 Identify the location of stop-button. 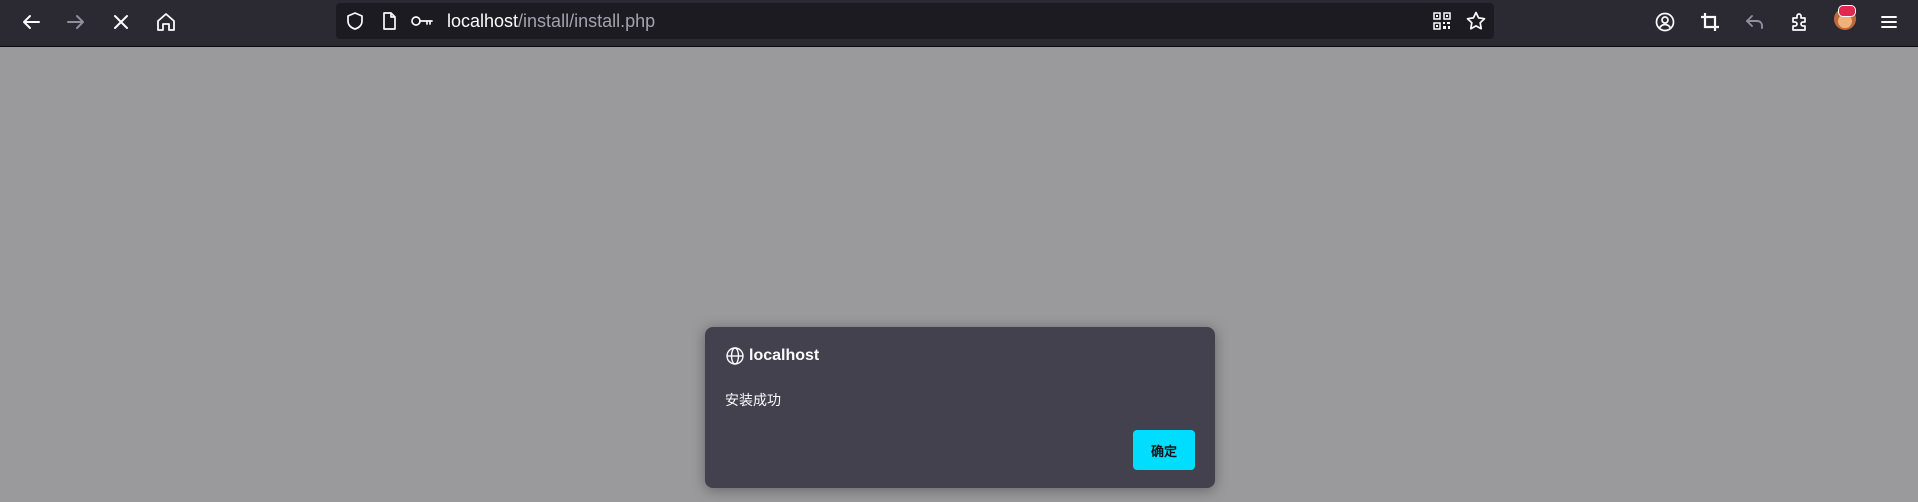
(121, 22).